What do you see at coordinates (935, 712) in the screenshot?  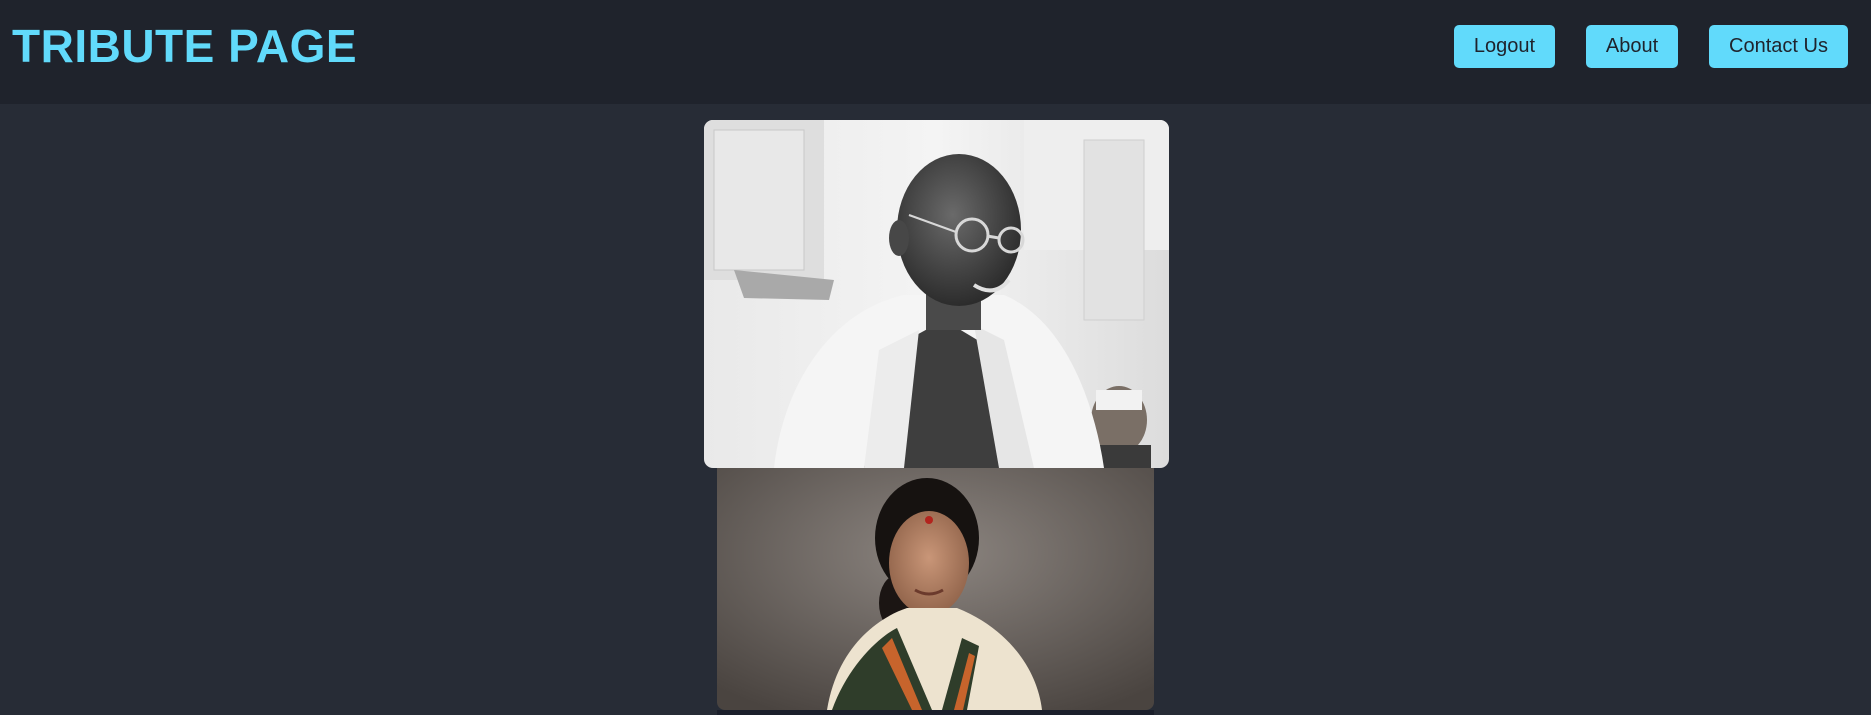 I see `next-photo-edge` at bounding box center [935, 712].